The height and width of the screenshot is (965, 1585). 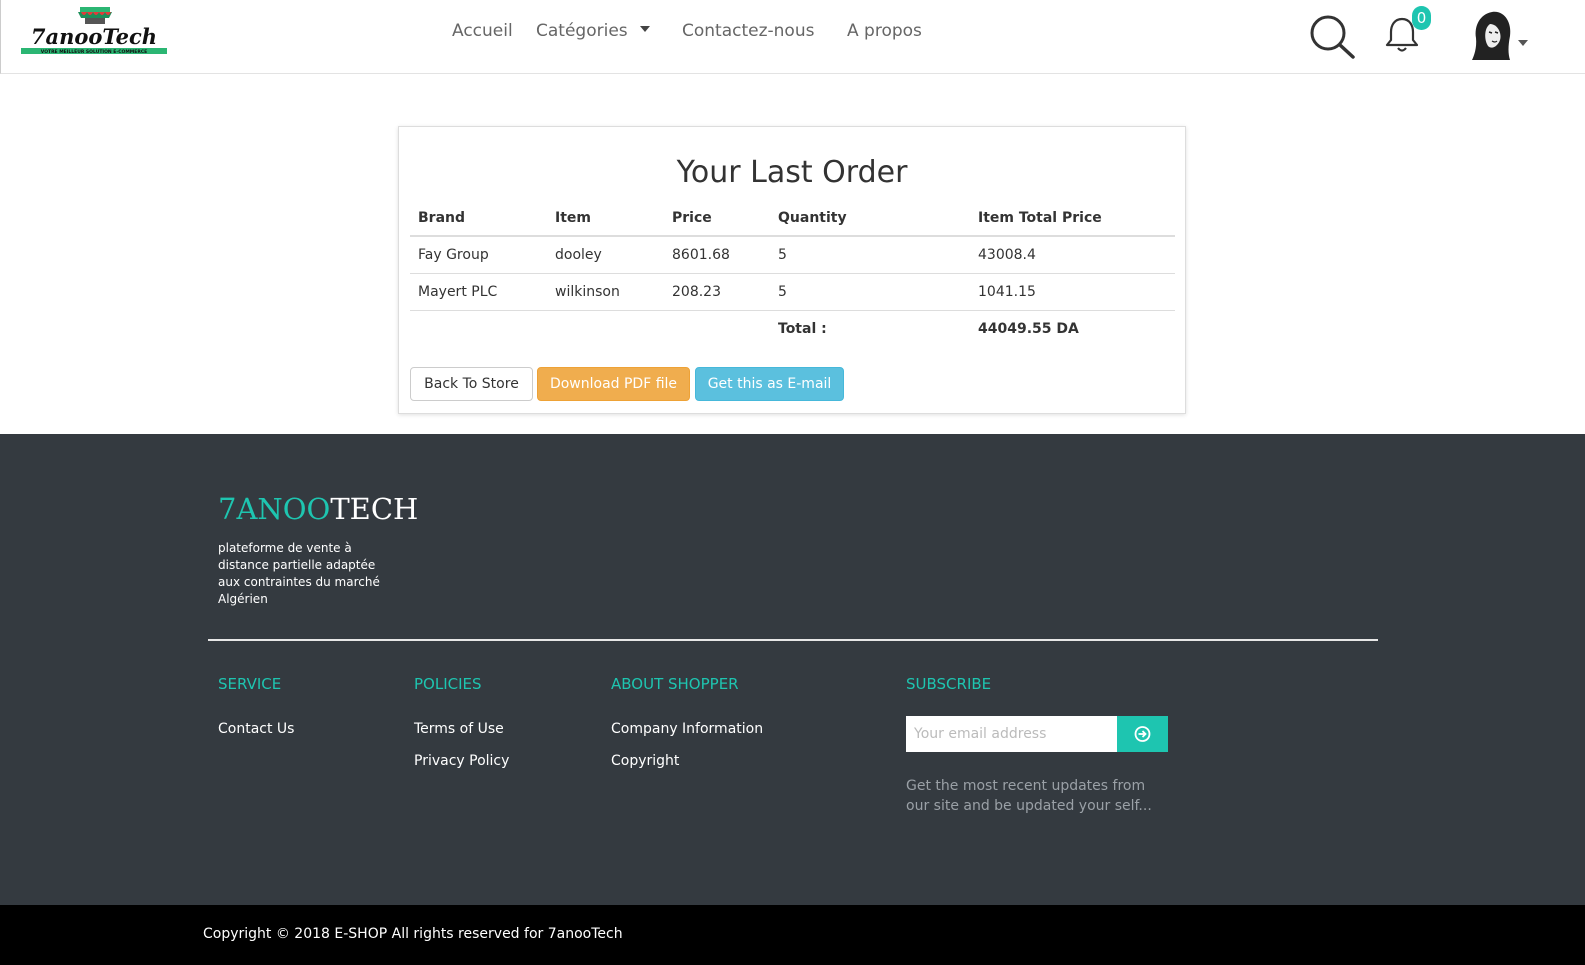 What do you see at coordinates (250, 684) in the screenshot?
I see `service-title: SERVICE` at bounding box center [250, 684].